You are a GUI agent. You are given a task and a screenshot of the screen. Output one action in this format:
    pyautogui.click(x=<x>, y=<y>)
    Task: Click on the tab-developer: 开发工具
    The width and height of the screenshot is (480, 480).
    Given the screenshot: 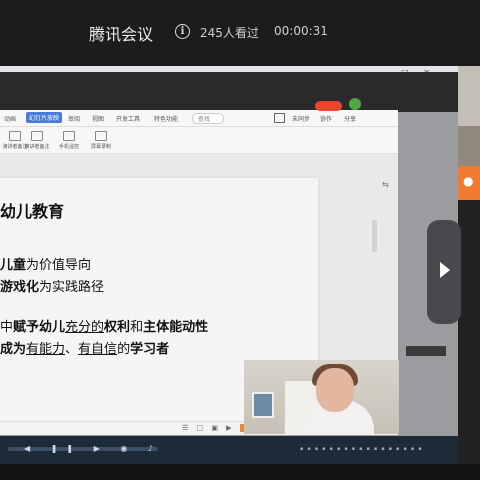 What is the action you would take?
    pyautogui.click(x=128, y=118)
    